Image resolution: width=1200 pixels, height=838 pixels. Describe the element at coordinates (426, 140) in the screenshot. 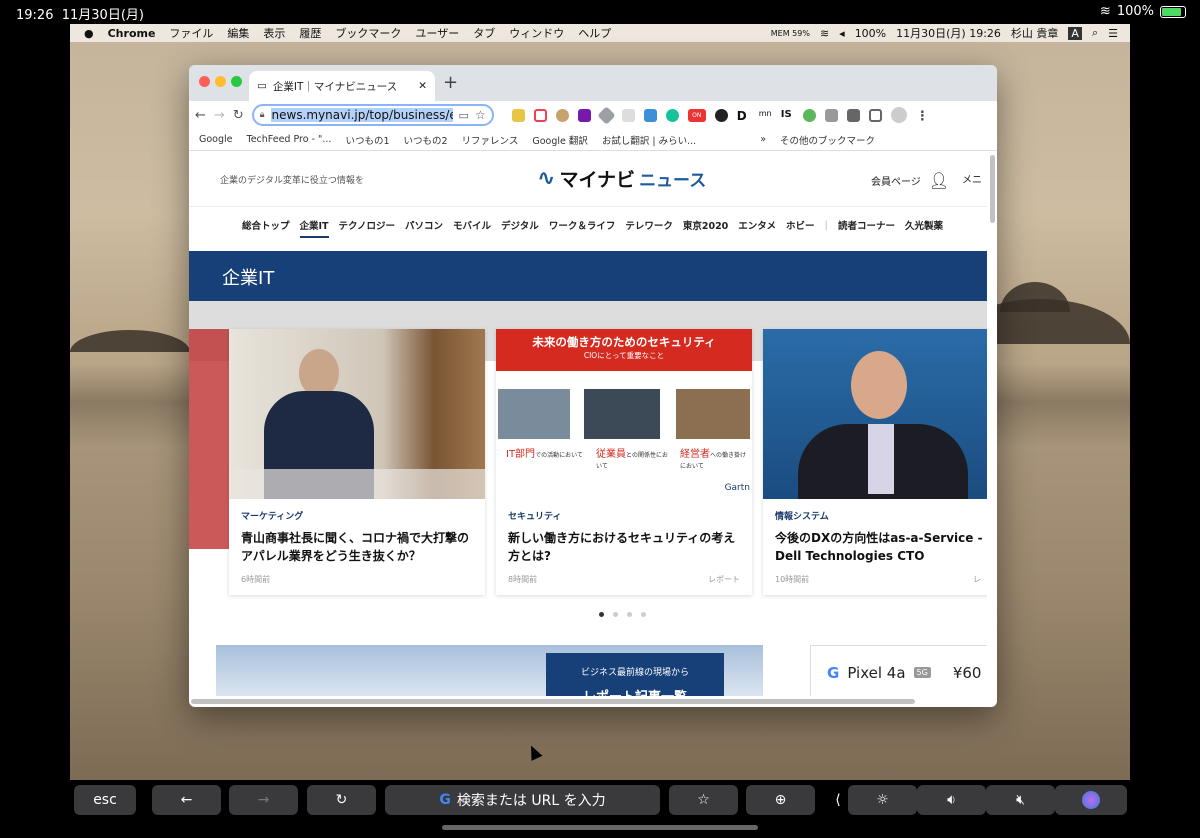

I see `bookmark-folder-itsumo2: いつもの2` at that location.